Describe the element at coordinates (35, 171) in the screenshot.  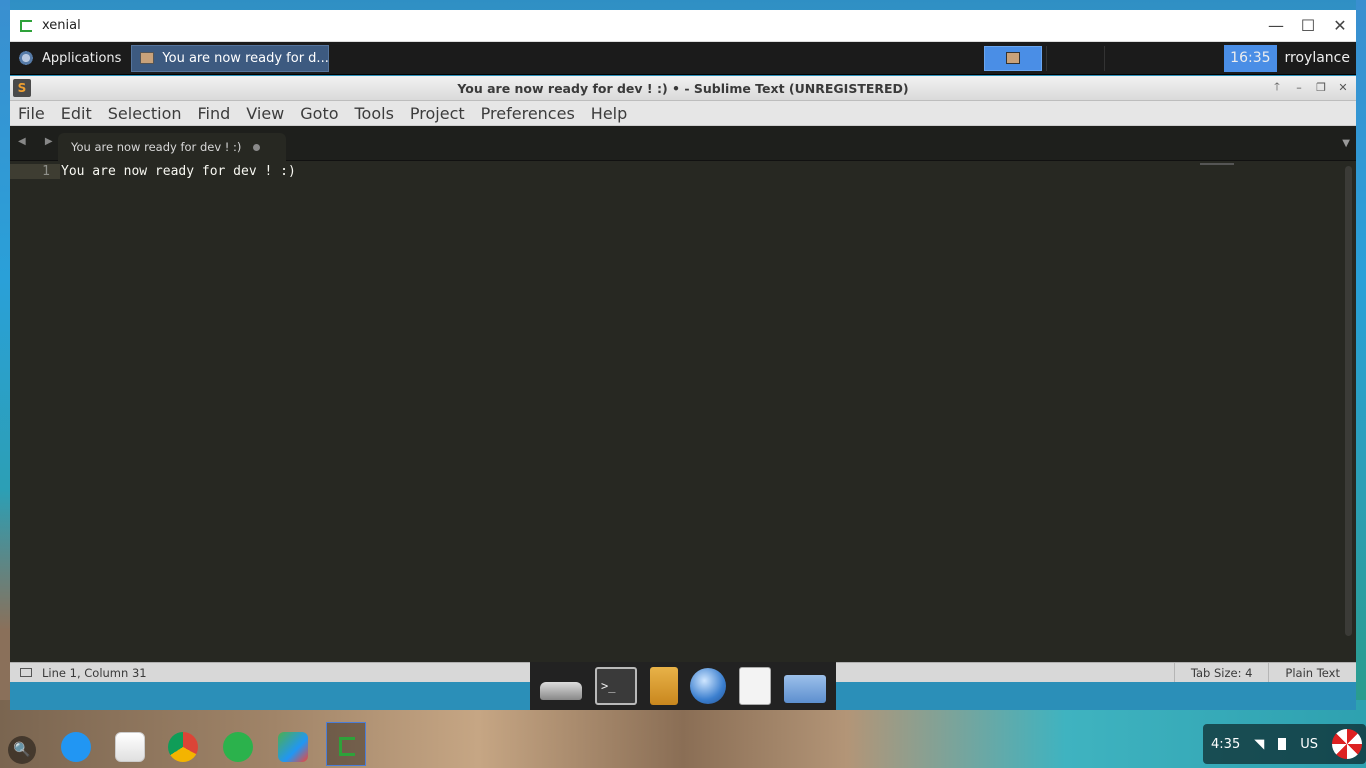
I see `line-number: 1` at that location.